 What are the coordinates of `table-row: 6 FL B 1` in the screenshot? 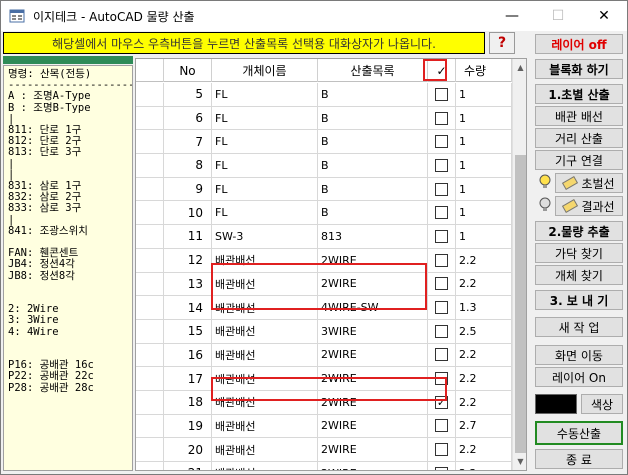 It's located at (324, 118).